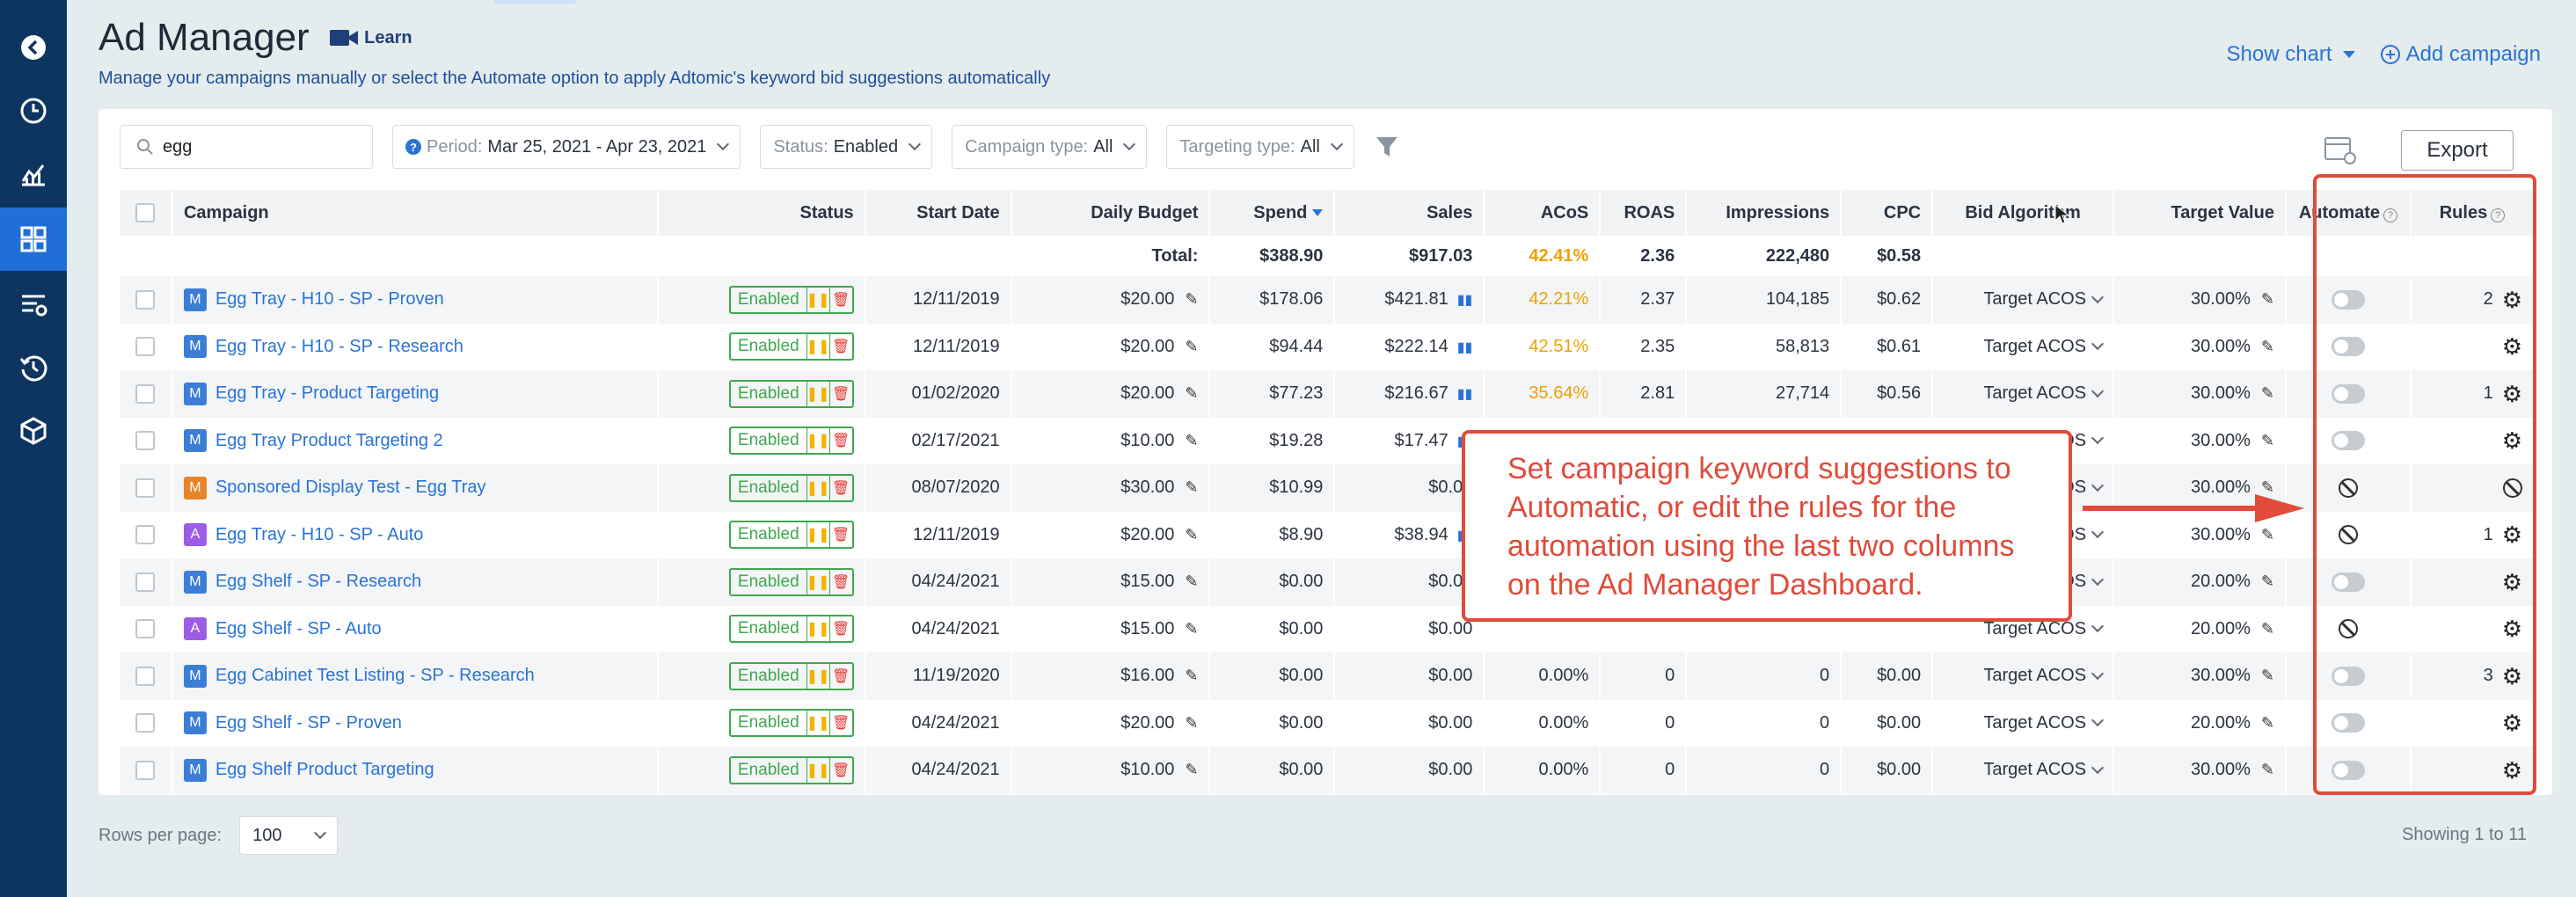  I want to click on targeting-type-filter: Targeting type: All, so click(1260, 147).